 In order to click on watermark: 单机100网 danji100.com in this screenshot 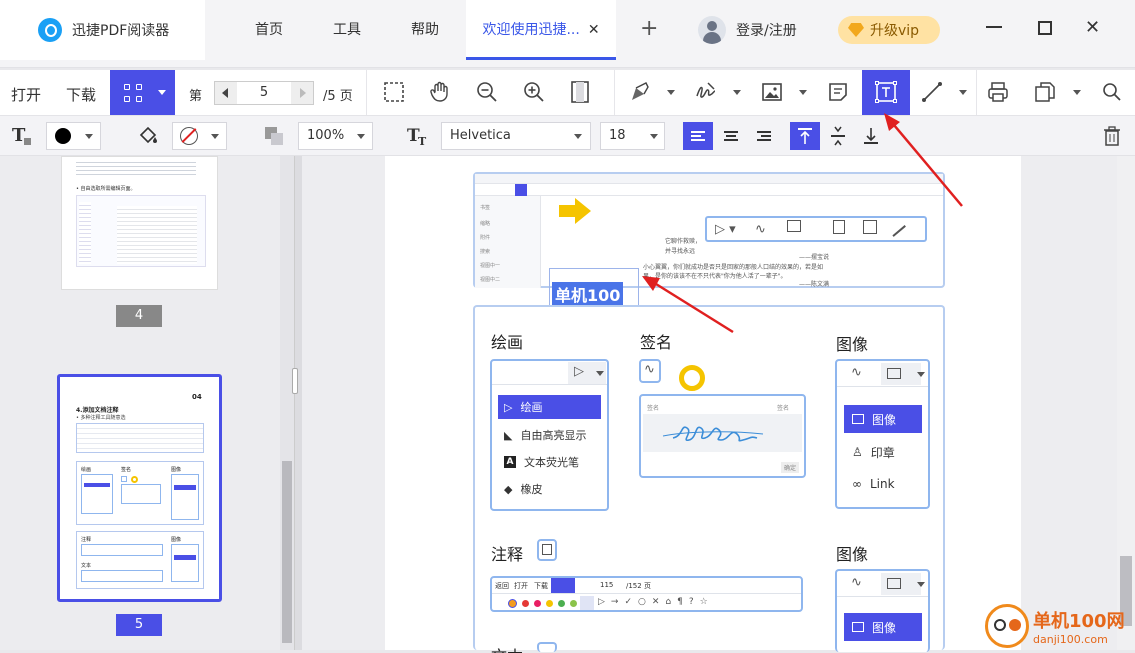, I will do `click(1055, 626)`.